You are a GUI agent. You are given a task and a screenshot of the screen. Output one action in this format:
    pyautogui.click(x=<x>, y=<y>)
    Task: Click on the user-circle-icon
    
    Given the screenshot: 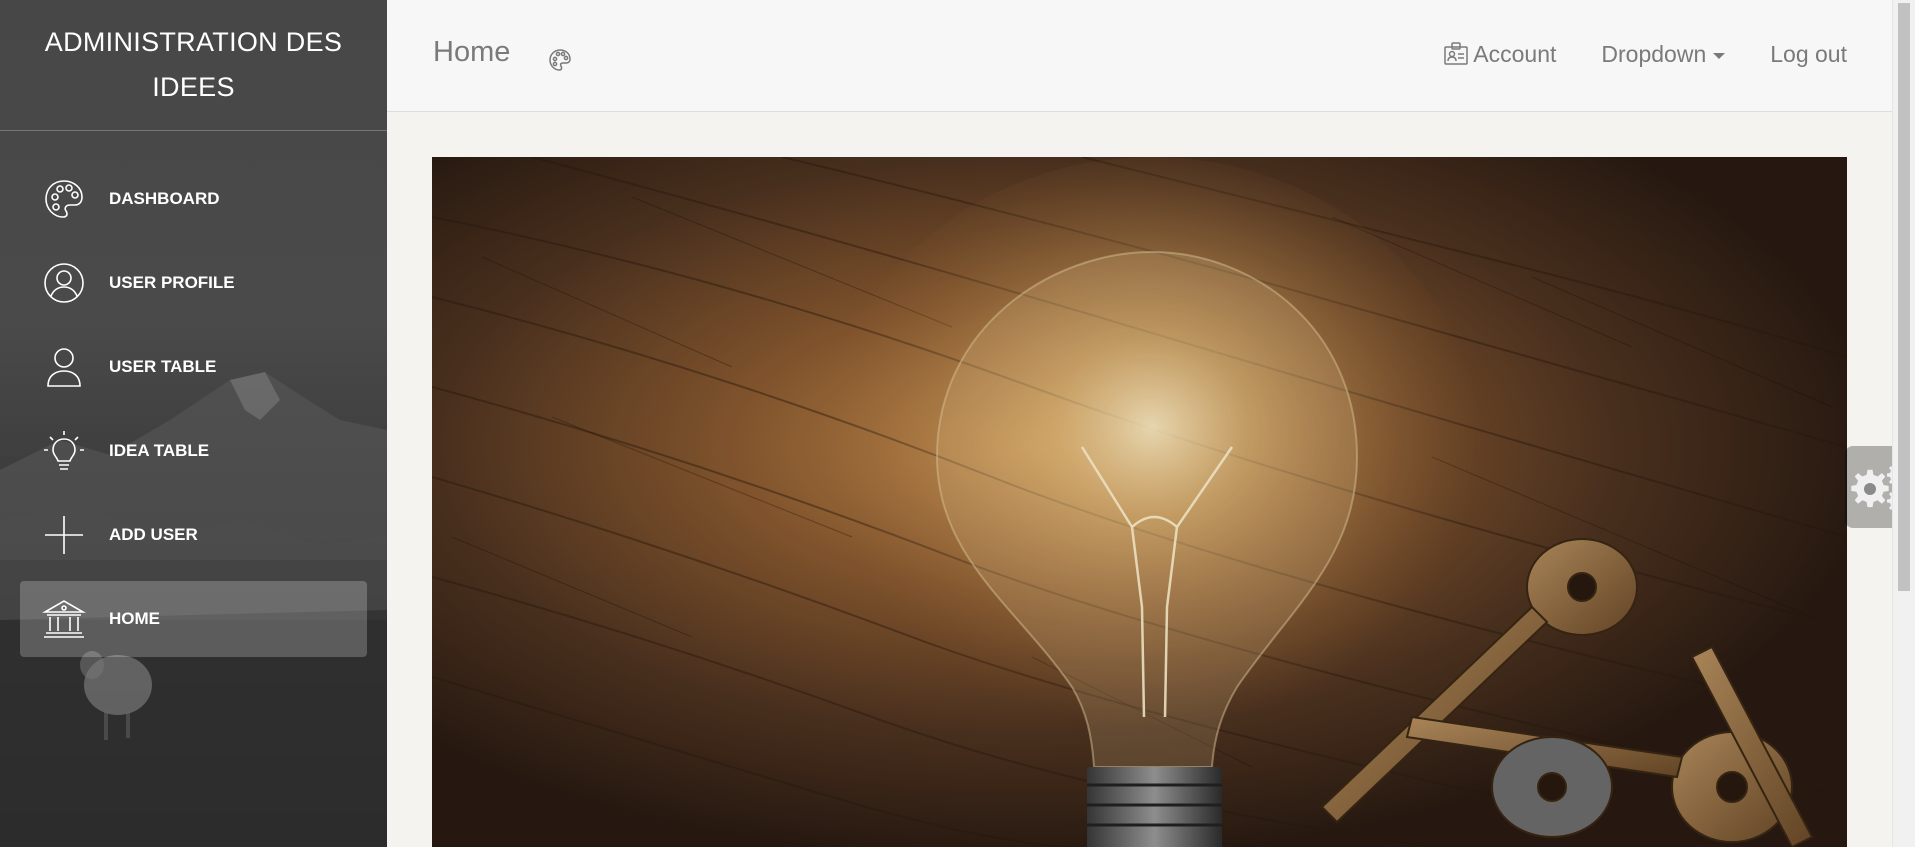 What is the action you would take?
    pyautogui.click(x=64, y=283)
    